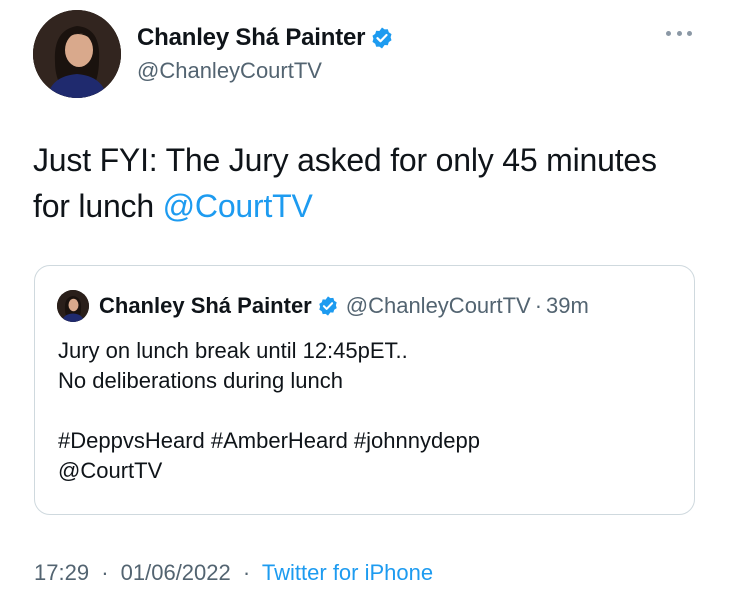 The height and width of the screenshot is (600, 729). What do you see at coordinates (269, 440) in the screenshot?
I see `quoted-hashtags-line: #DeppvsHeard #AmberHeard #johnnydepp` at bounding box center [269, 440].